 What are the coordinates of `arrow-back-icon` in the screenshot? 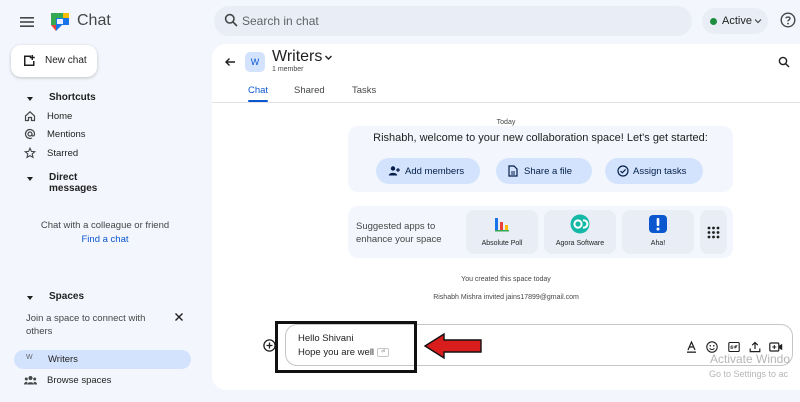 It's located at (230, 62).